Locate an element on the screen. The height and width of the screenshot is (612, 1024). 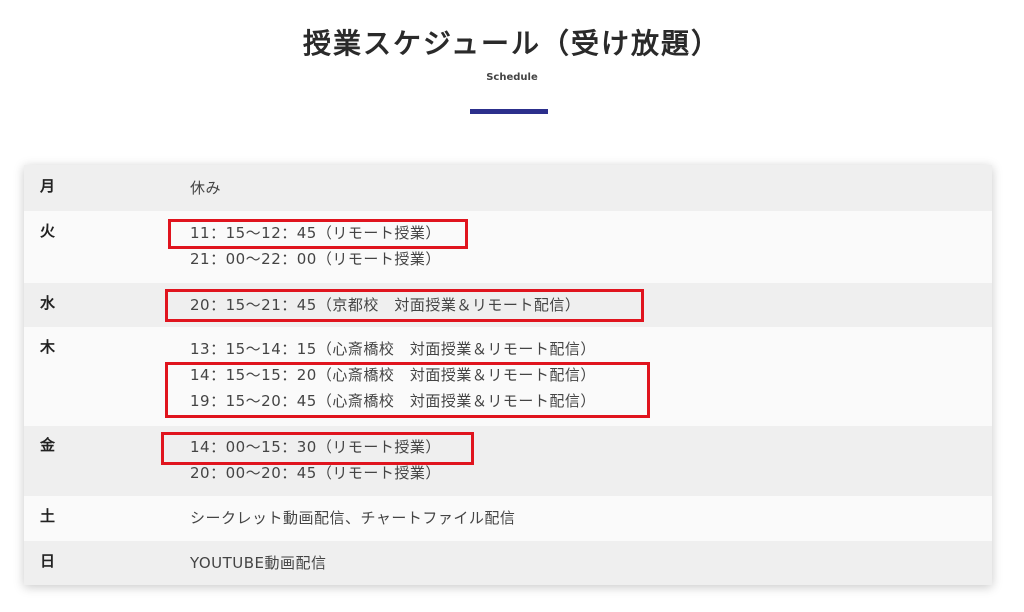
day-label: 金 is located at coordinates (48, 445).